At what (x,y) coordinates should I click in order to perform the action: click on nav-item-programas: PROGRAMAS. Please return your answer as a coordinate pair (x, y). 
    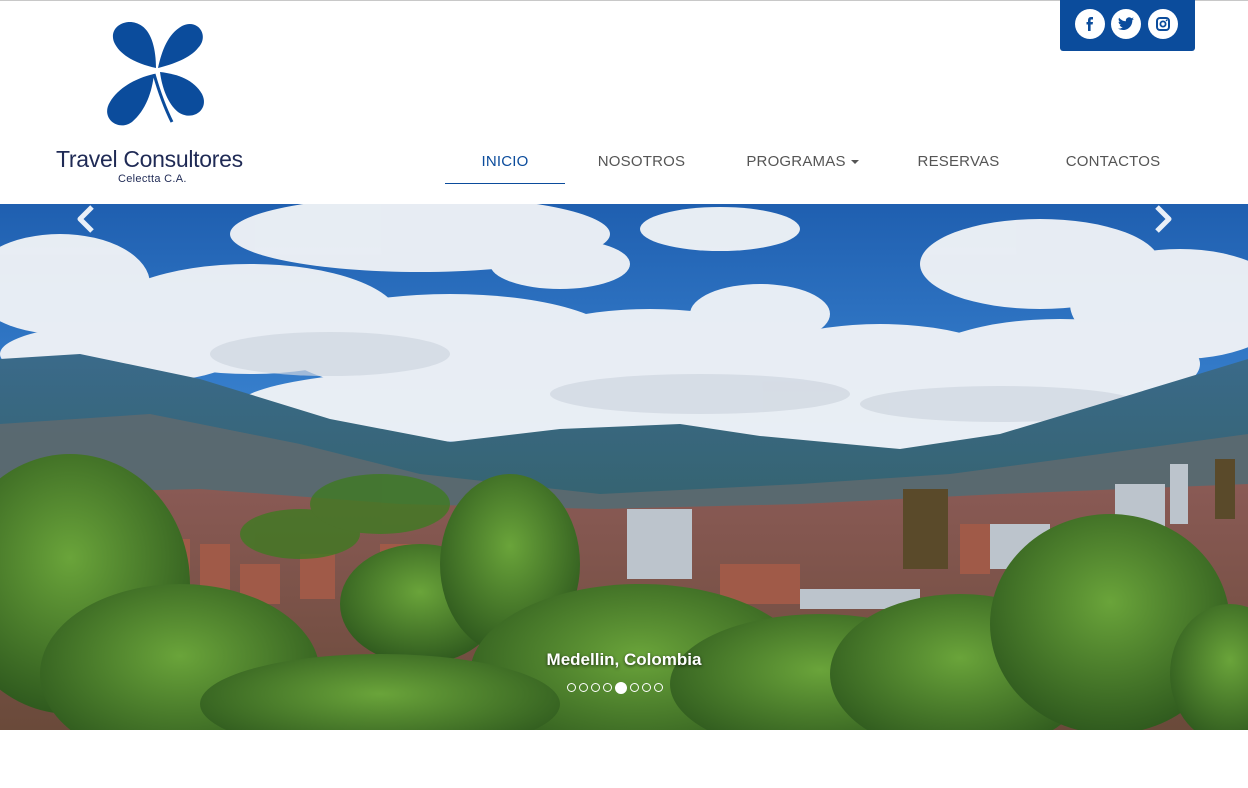
    Looking at the image, I should click on (802, 161).